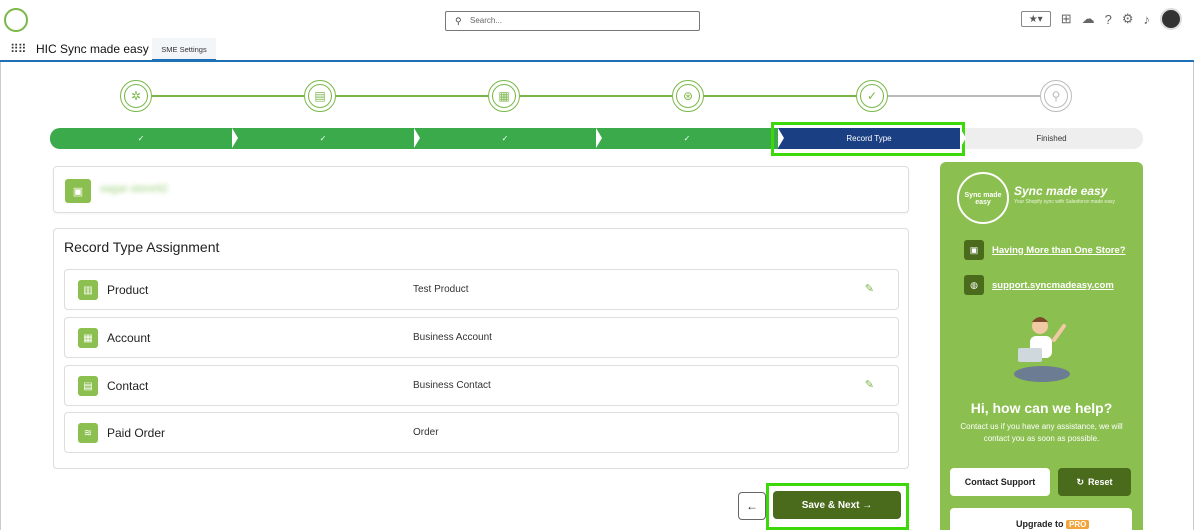 The image size is (1194, 530). What do you see at coordinates (452, 337) in the screenshot?
I see `row-value: Business Account` at bounding box center [452, 337].